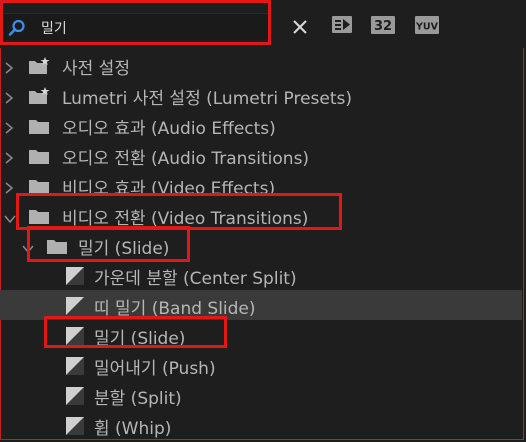 The height and width of the screenshot is (442, 526). Describe the element at coordinates (54, 28) in the screenshot. I see `search-input: 밀기` at that location.